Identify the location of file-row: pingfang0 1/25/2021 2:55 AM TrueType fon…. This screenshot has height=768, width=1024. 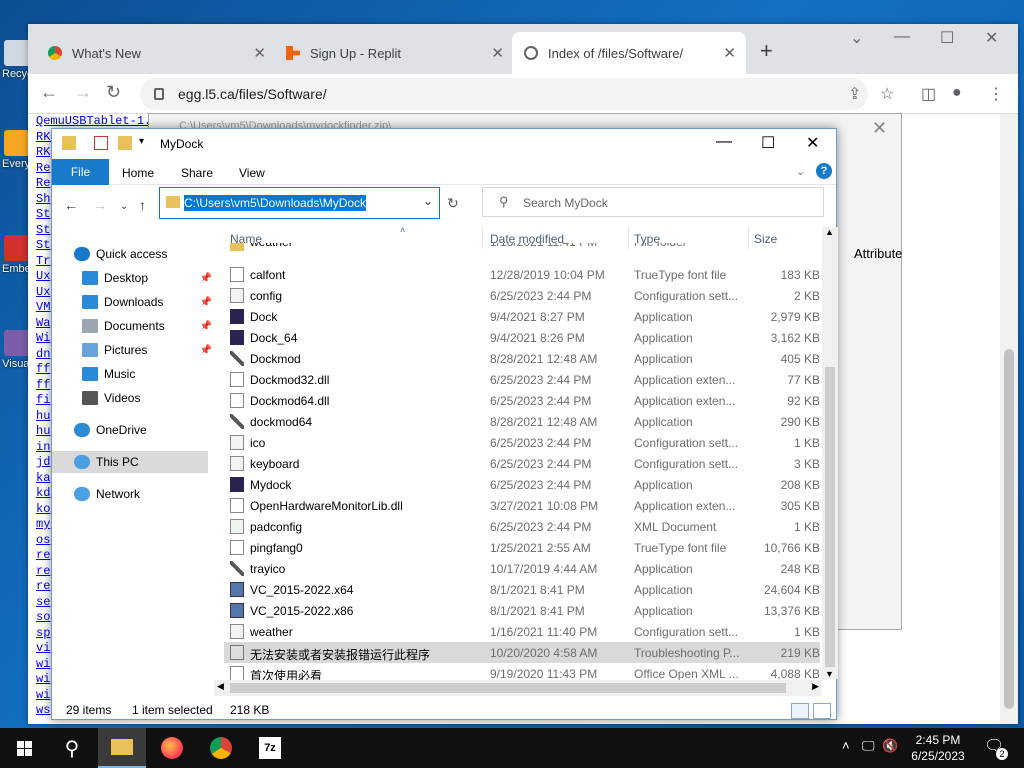
(522, 547).